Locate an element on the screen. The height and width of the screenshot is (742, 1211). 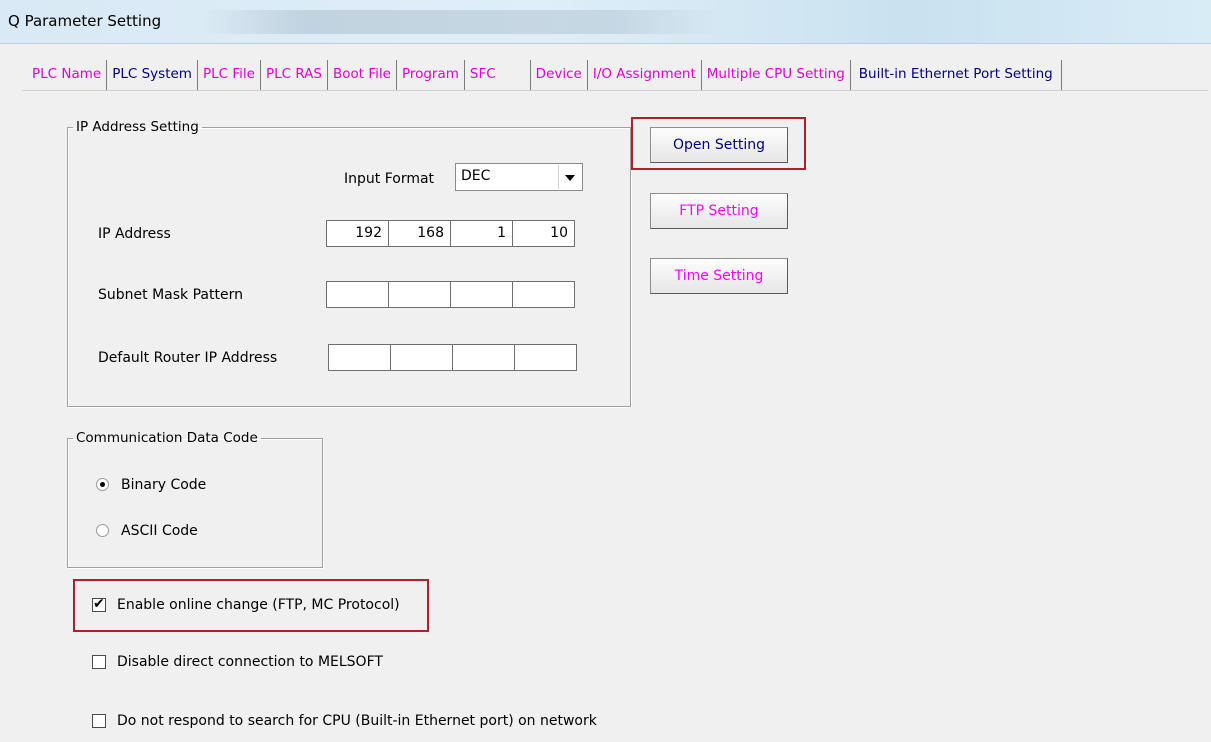
title-bar: Q Parameter Setting is located at coordinates (605, 22).